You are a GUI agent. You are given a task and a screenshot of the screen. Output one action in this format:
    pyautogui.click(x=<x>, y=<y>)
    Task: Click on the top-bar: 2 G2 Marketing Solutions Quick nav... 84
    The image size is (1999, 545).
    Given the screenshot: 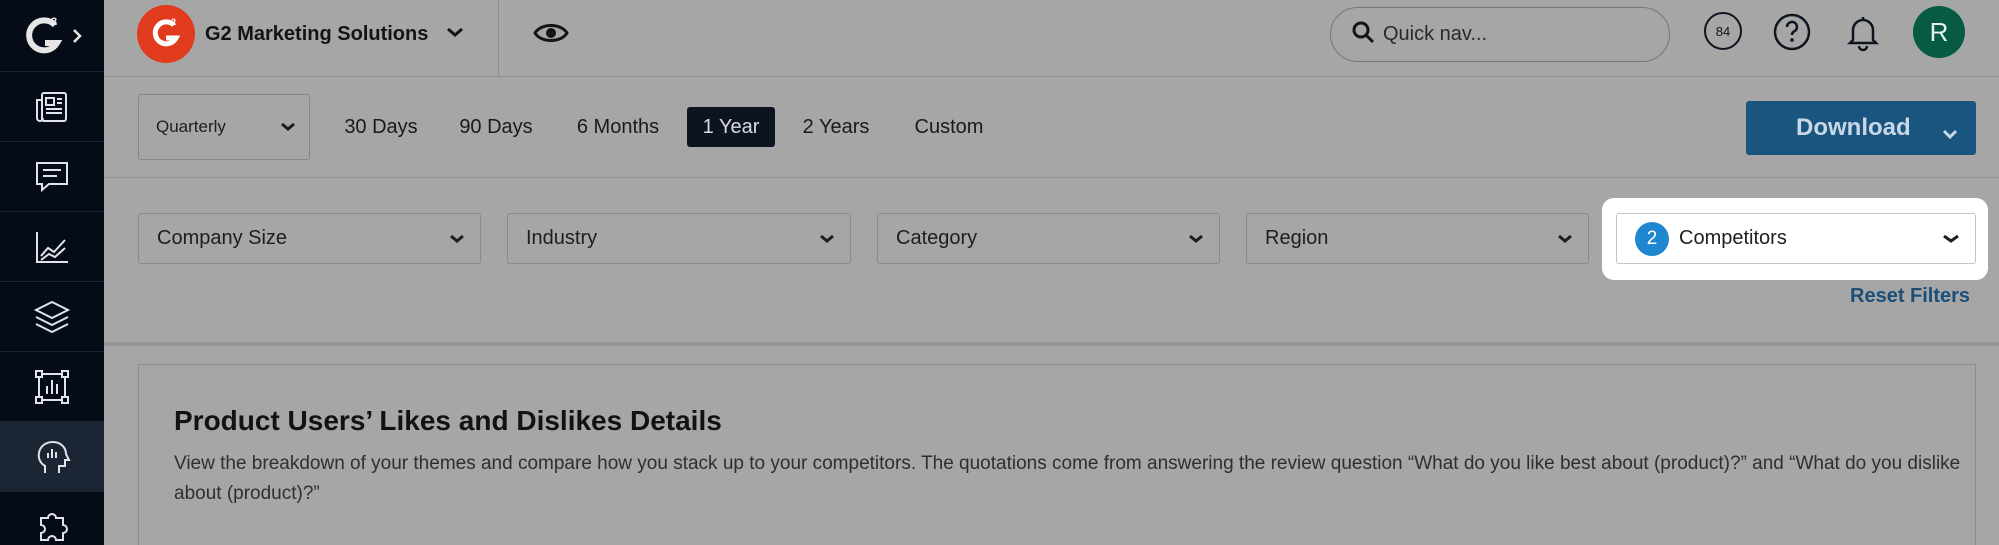 What is the action you would take?
    pyautogui.click(x=1051, y=38)
    